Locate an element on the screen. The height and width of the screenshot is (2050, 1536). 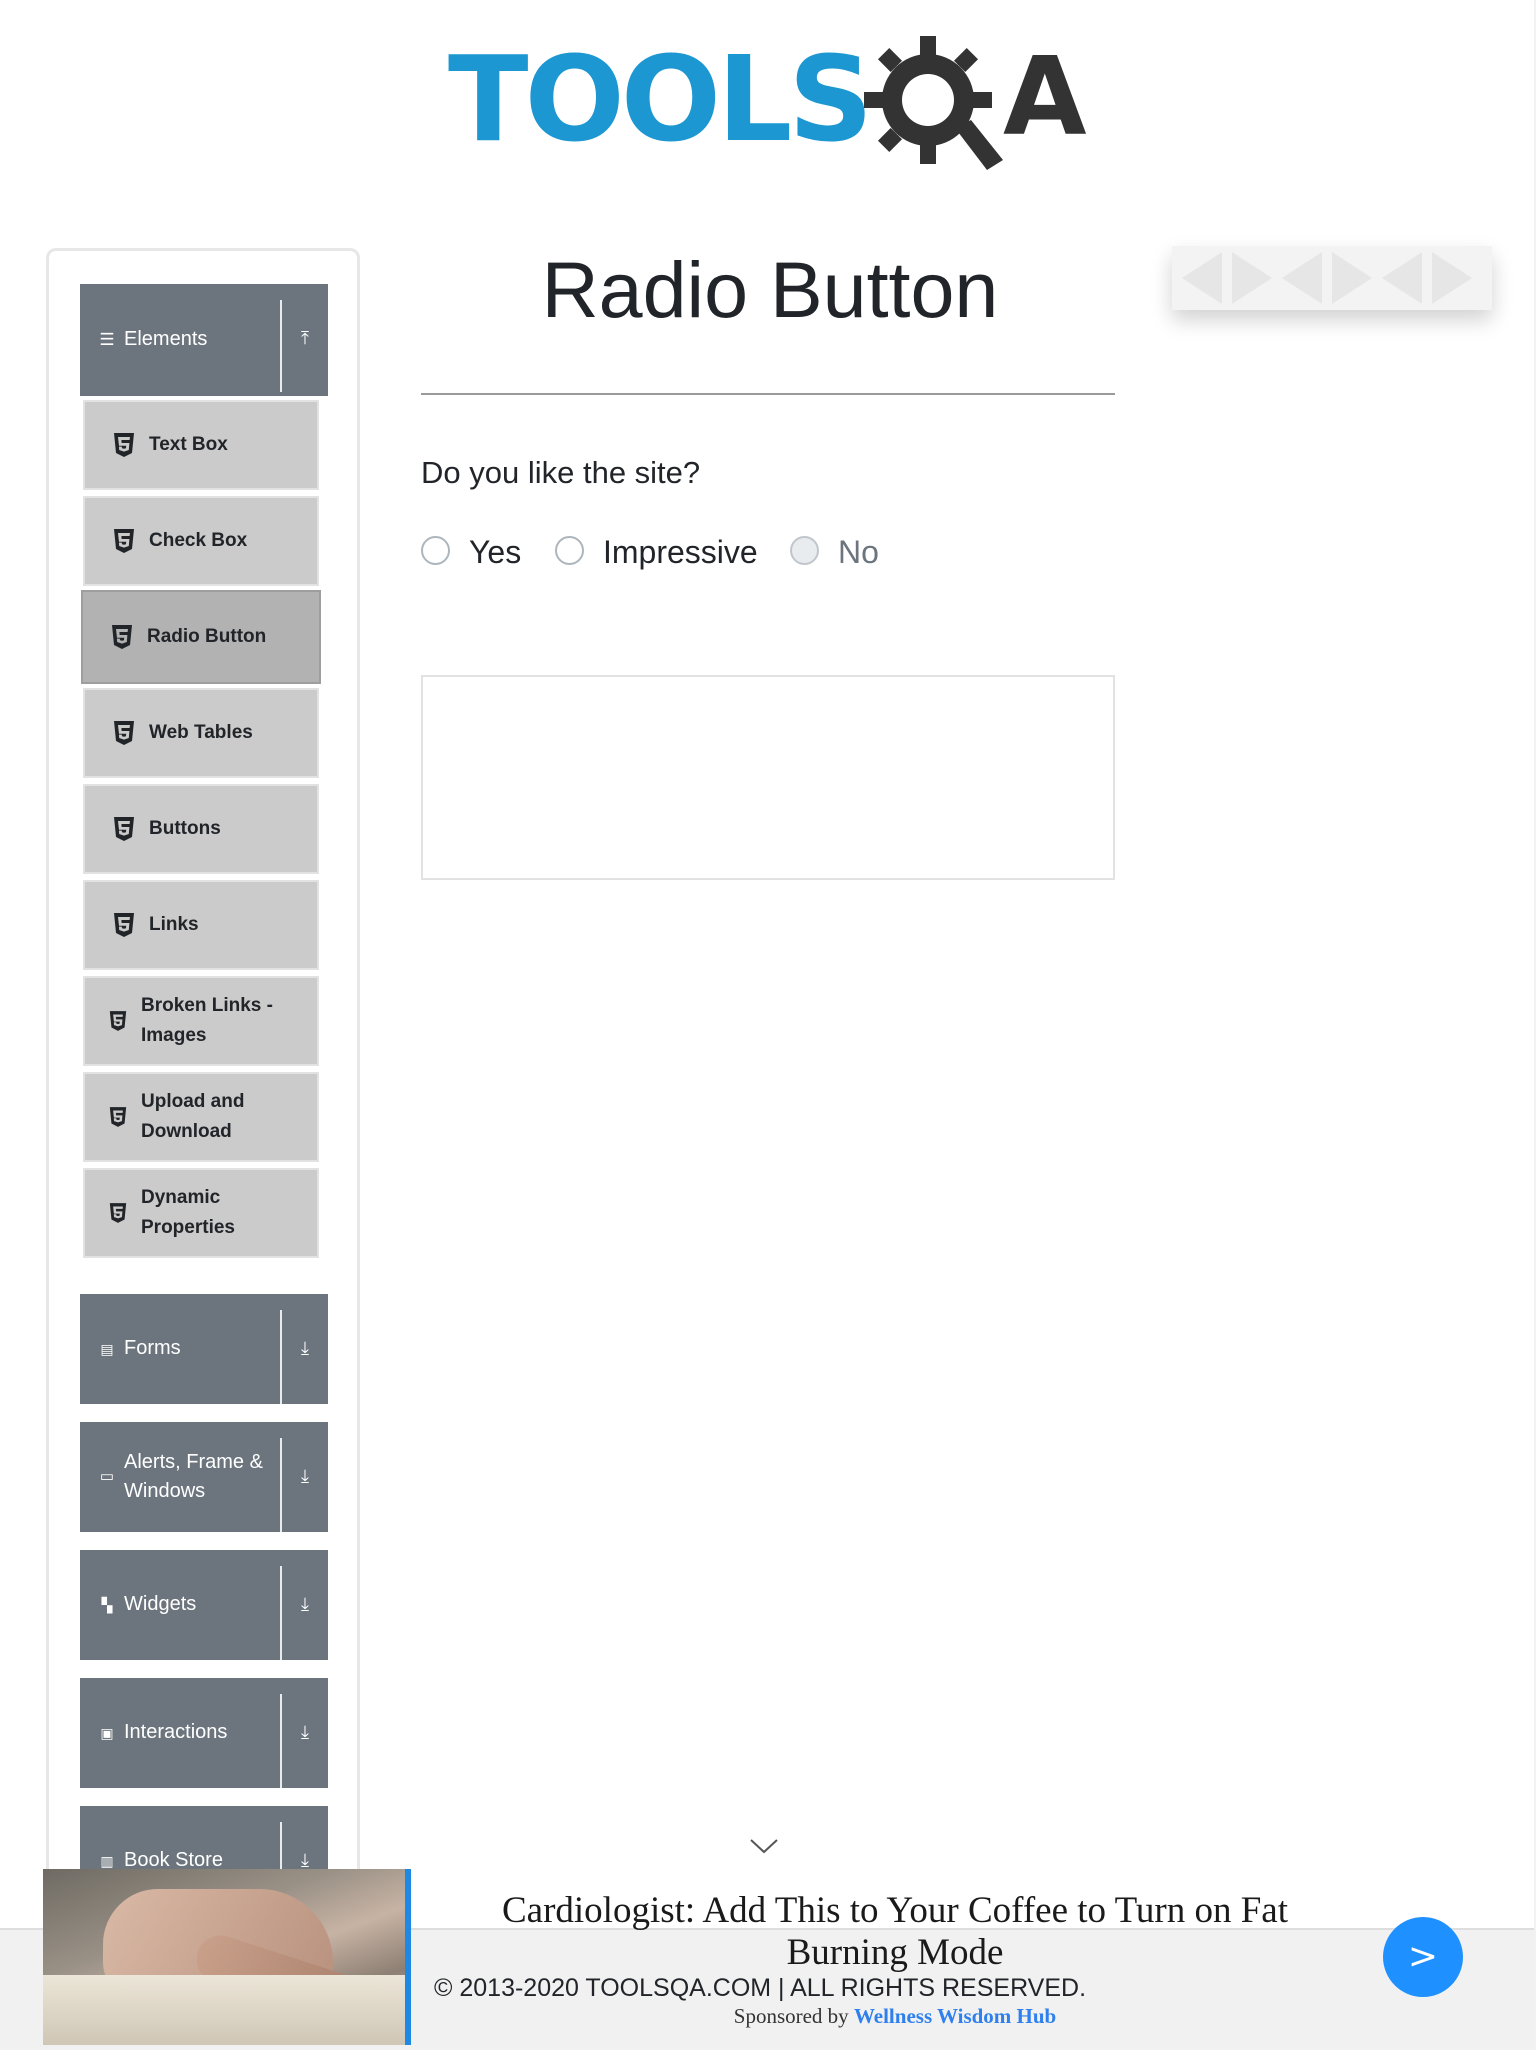
radio-label: Yes is located at coordinates (495, 552).